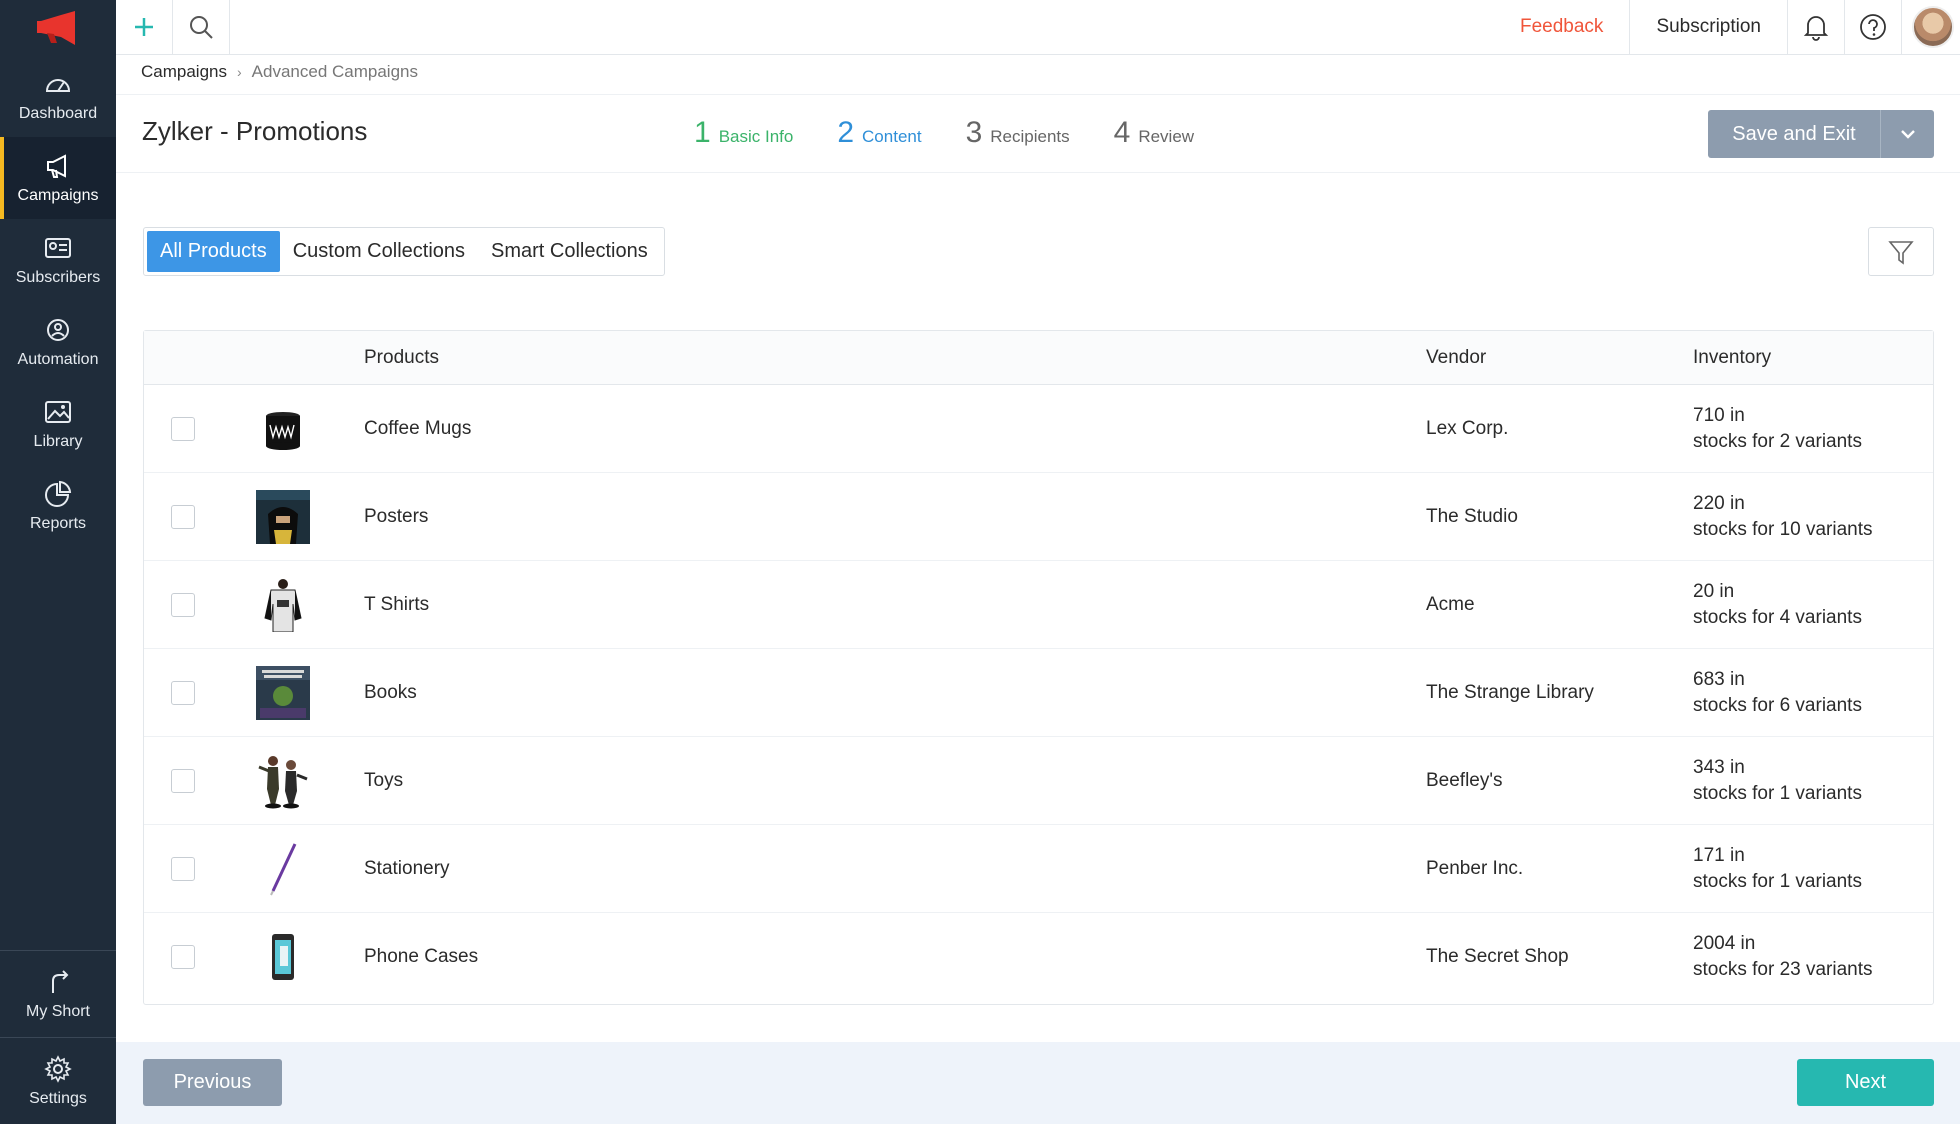 This screenshot has width=1960, height=1124. I want to click on sidebar-item-label: Subscribers, so click(58, 277).